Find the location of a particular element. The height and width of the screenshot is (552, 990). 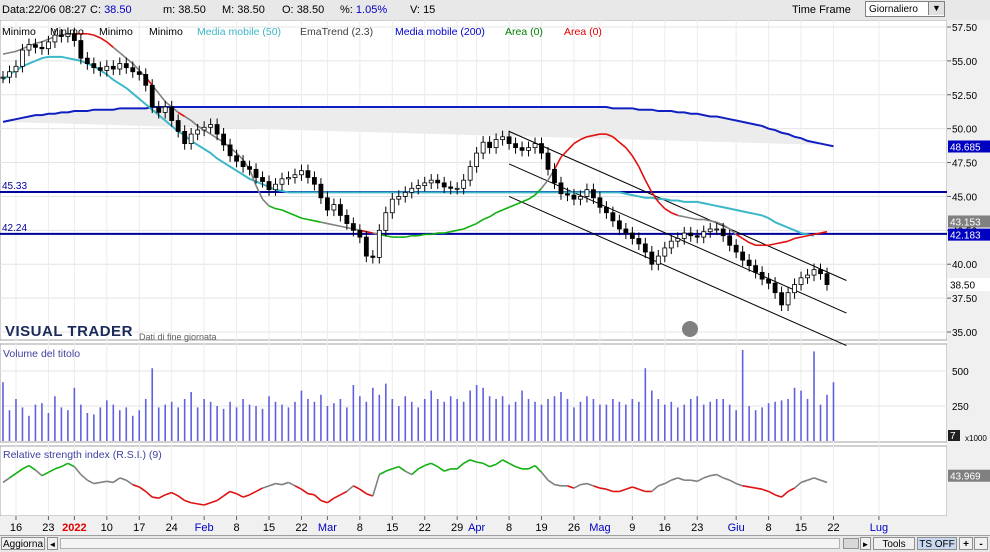

pct-readout: %: 1.05% is located at coordinates (363, 10).